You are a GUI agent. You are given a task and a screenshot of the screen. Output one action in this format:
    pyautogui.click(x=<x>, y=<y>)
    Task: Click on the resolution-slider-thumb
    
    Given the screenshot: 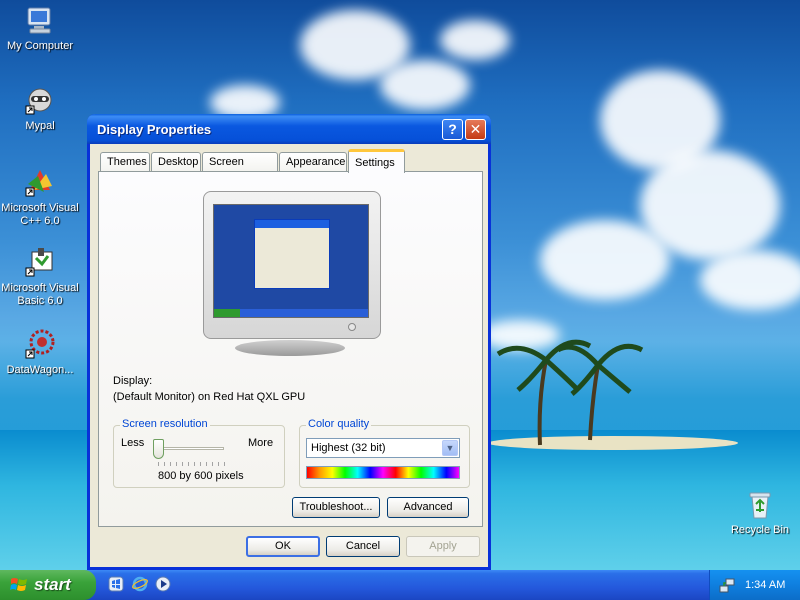 What is the action you would take?
    pyautogui.click(x=158, y=449)
    